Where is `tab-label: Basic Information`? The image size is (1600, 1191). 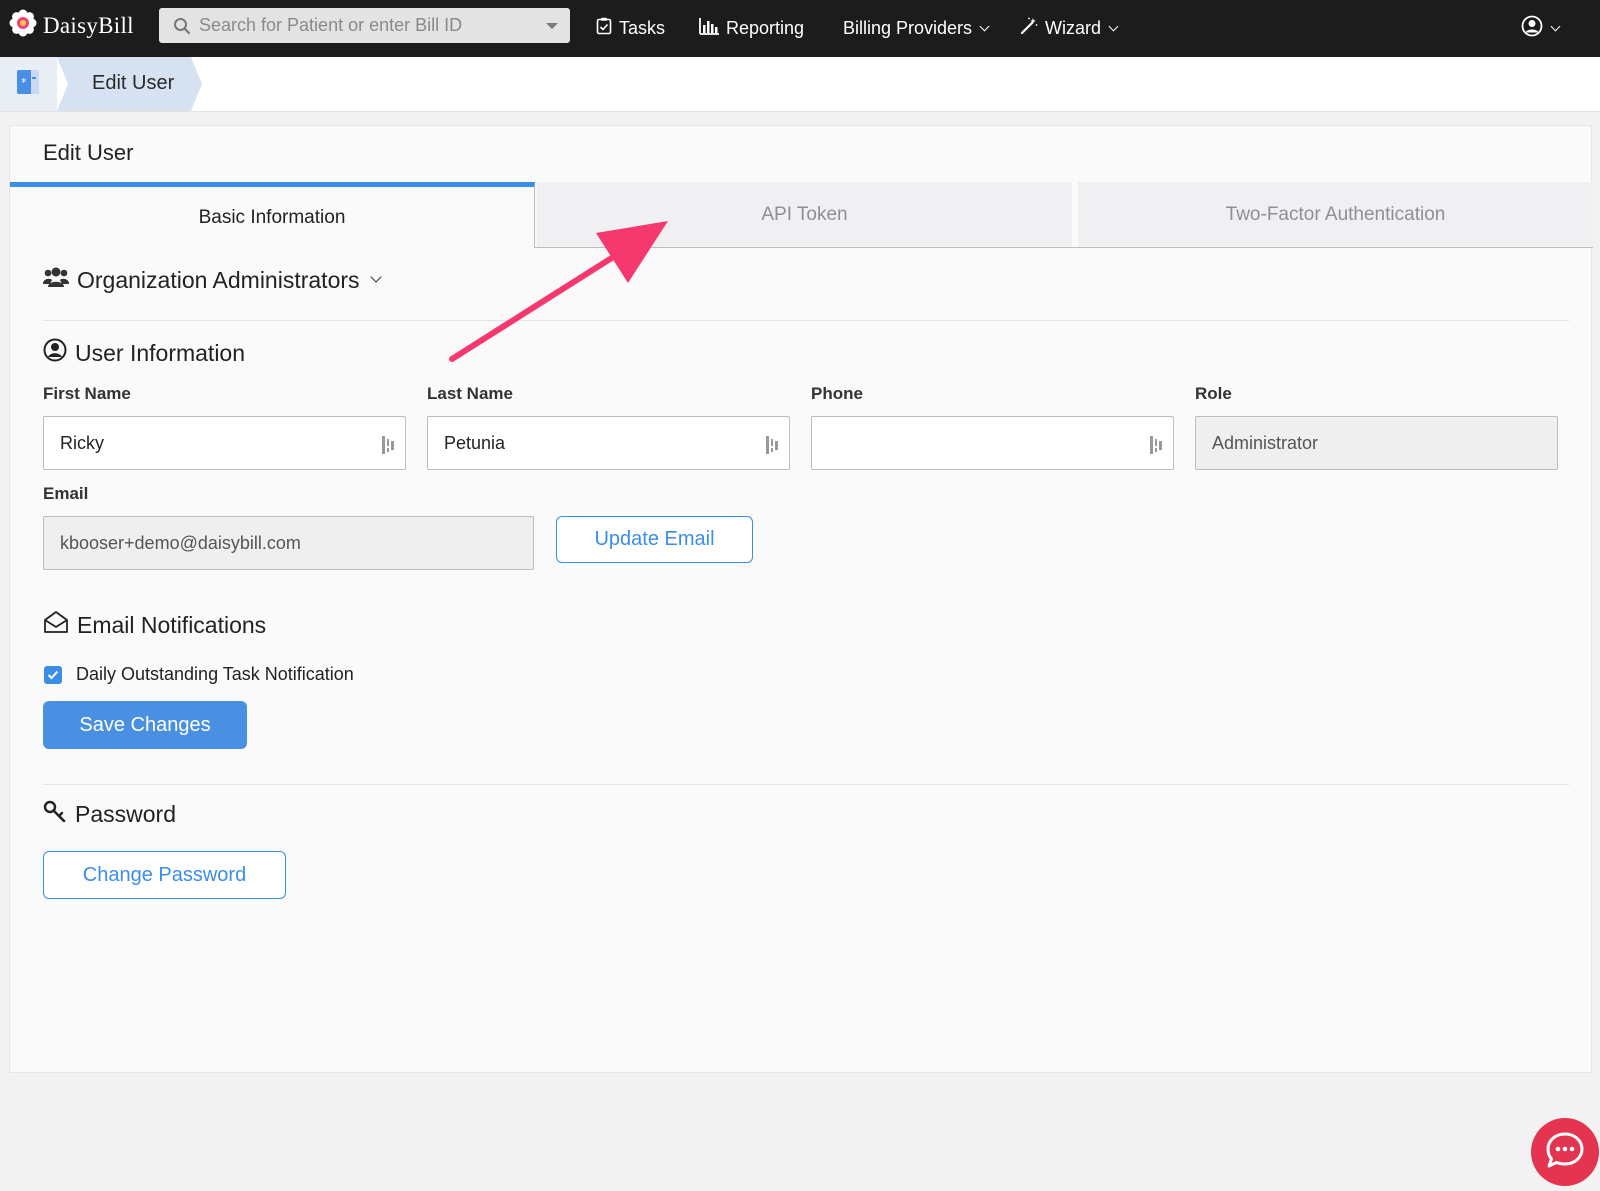 tab-label: Basic Information is located at coordinates (272, 217).